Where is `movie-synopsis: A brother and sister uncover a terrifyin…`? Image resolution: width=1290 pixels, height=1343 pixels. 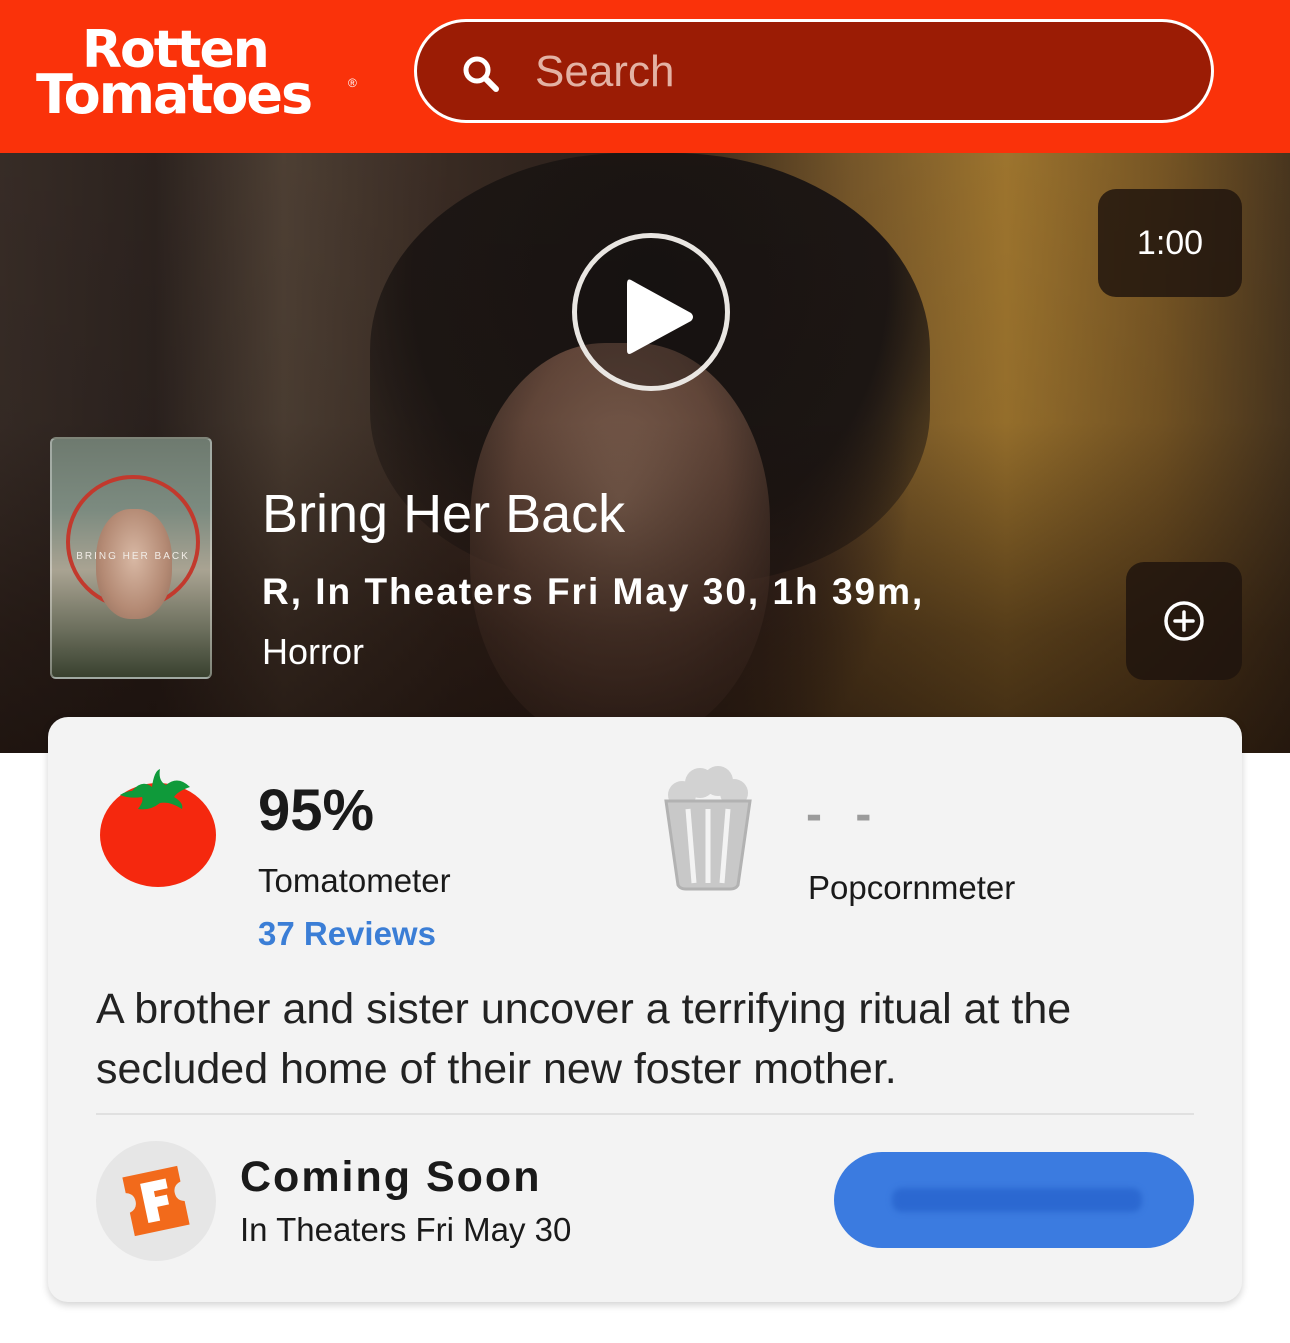 movie-synopsis: A brother and sister uncover a terrifyin… is located at coordinates (584, 1039).